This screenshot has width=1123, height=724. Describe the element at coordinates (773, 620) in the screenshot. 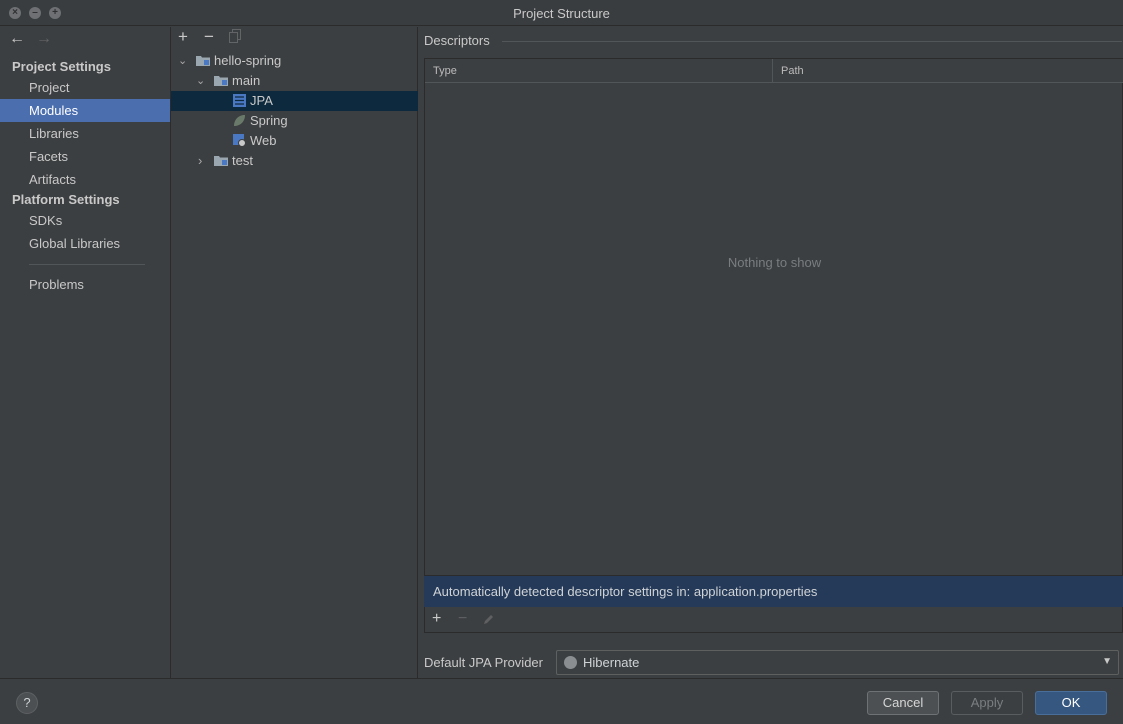

I see `descriptor-toolbar: + −` at that location.